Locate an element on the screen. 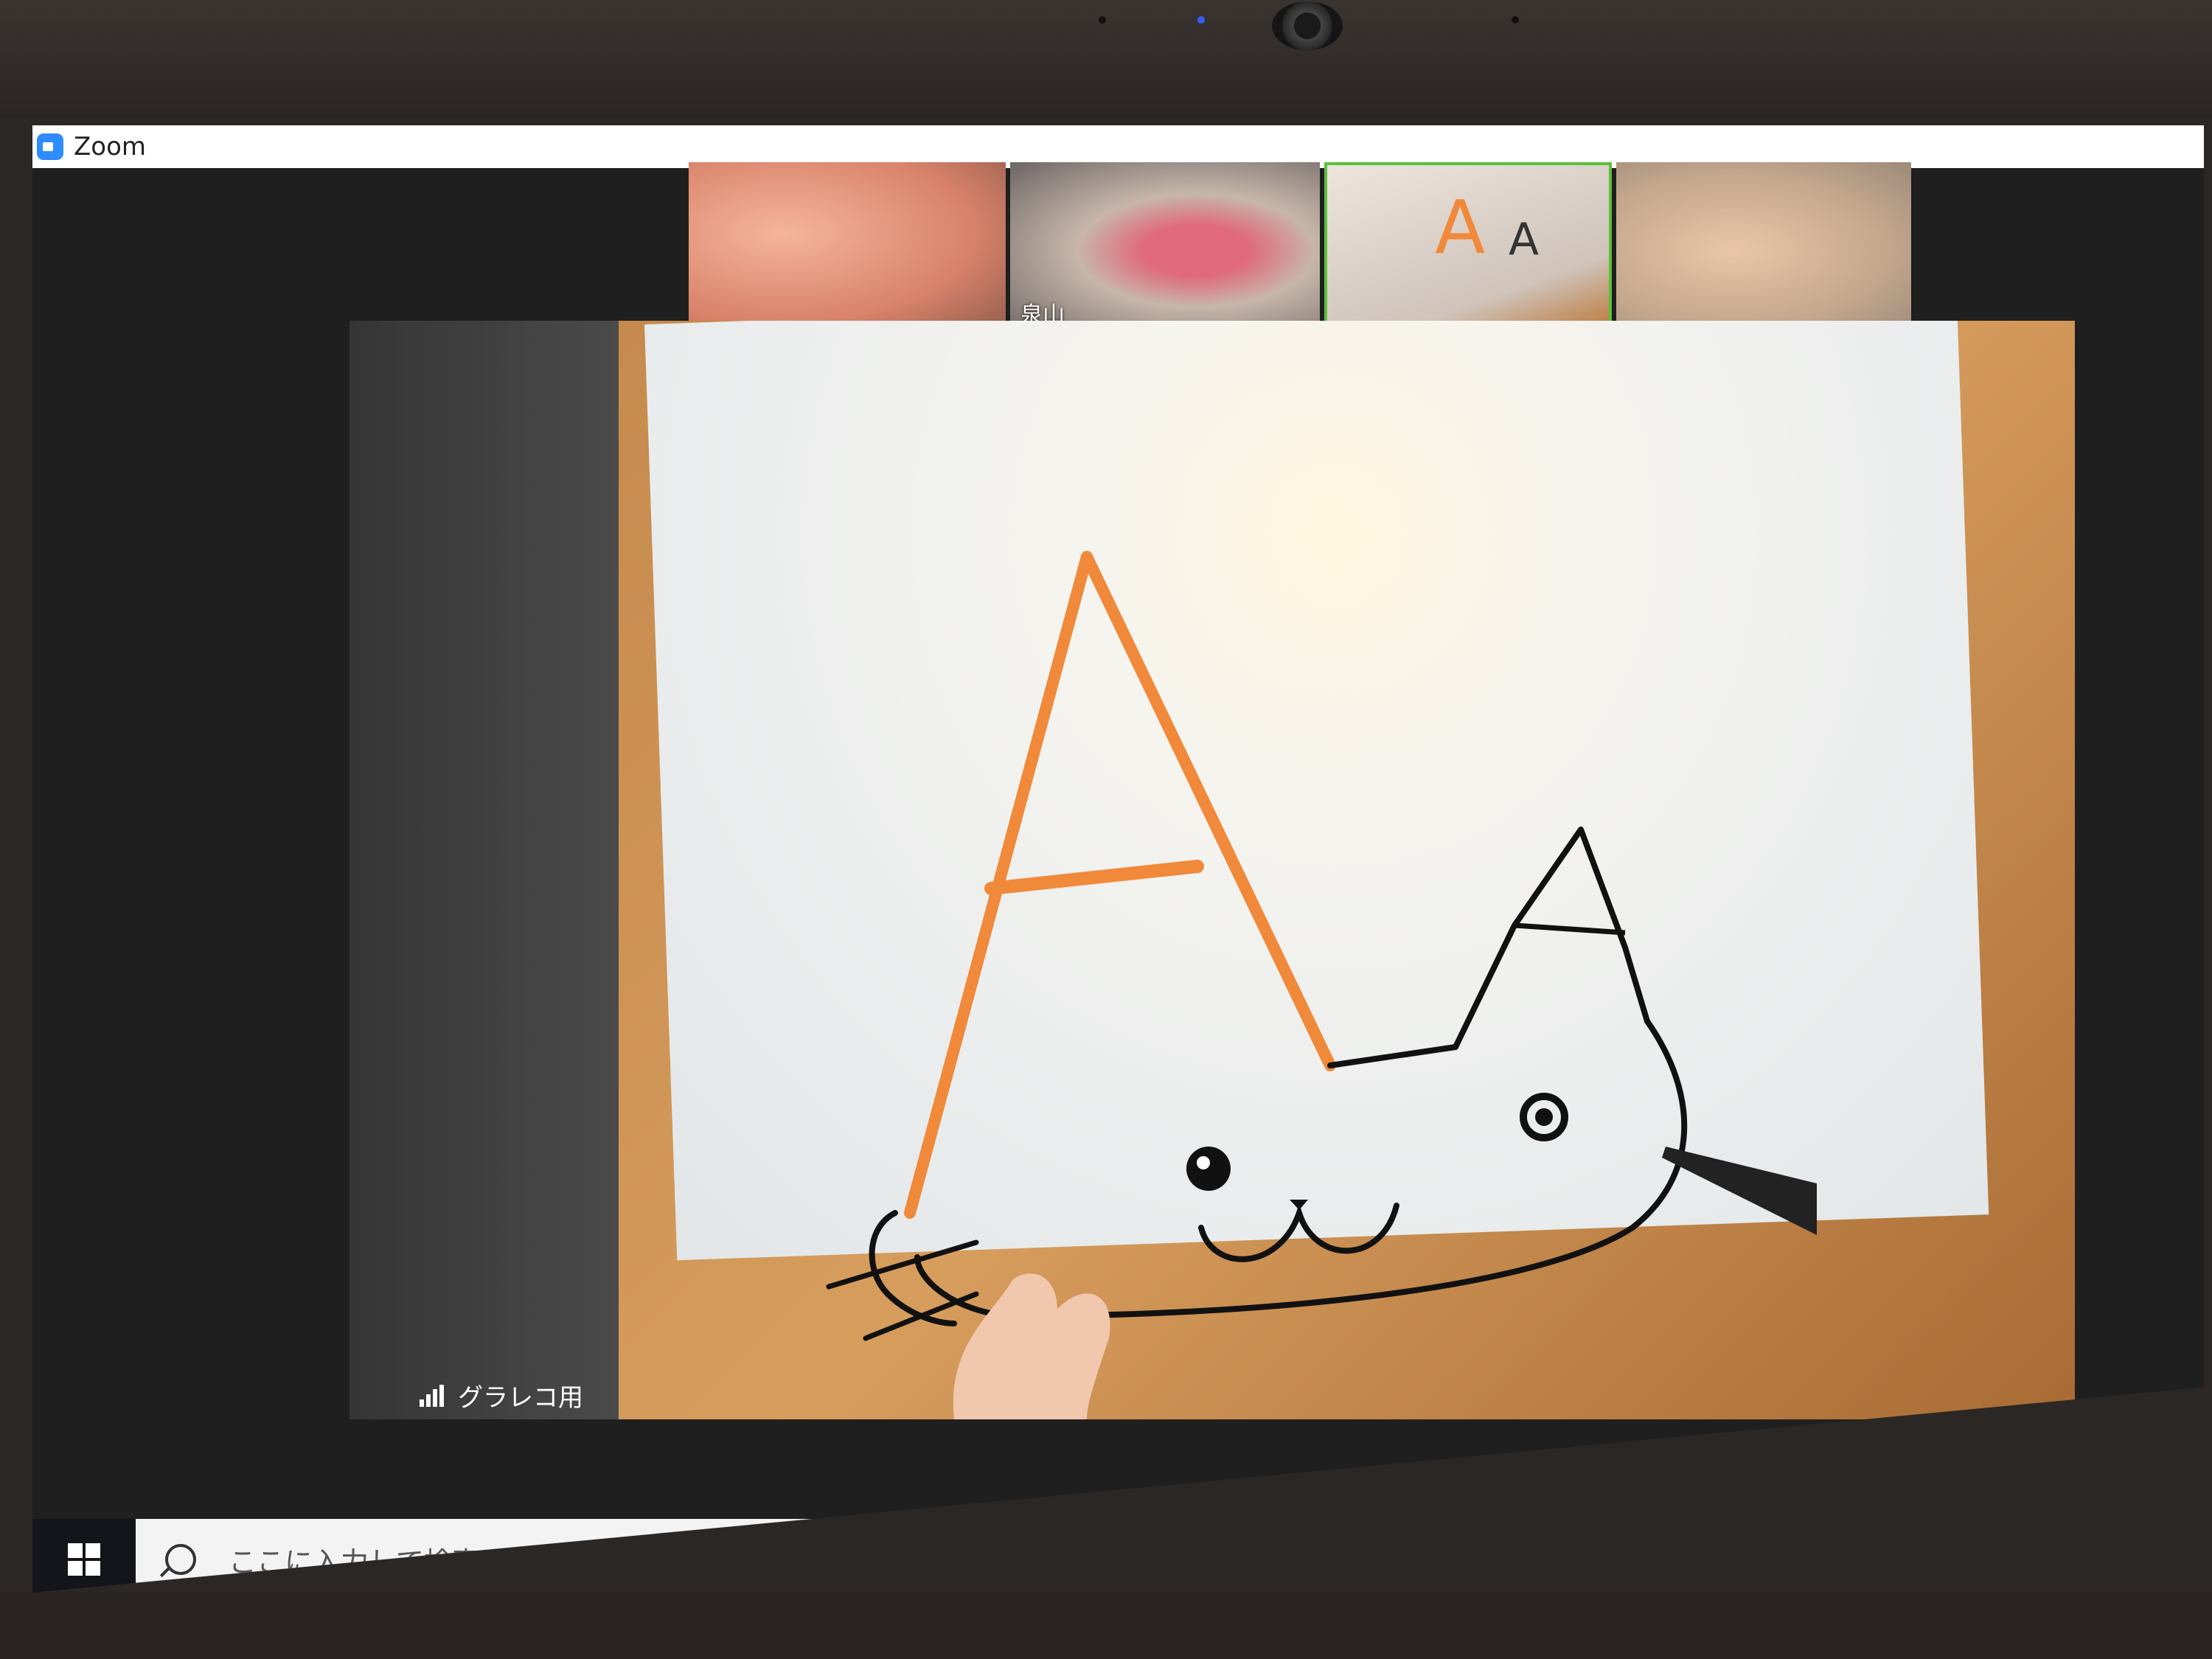 The image size is (2212, 1659). chrome-icon is located at coordinates (1444, 1558).